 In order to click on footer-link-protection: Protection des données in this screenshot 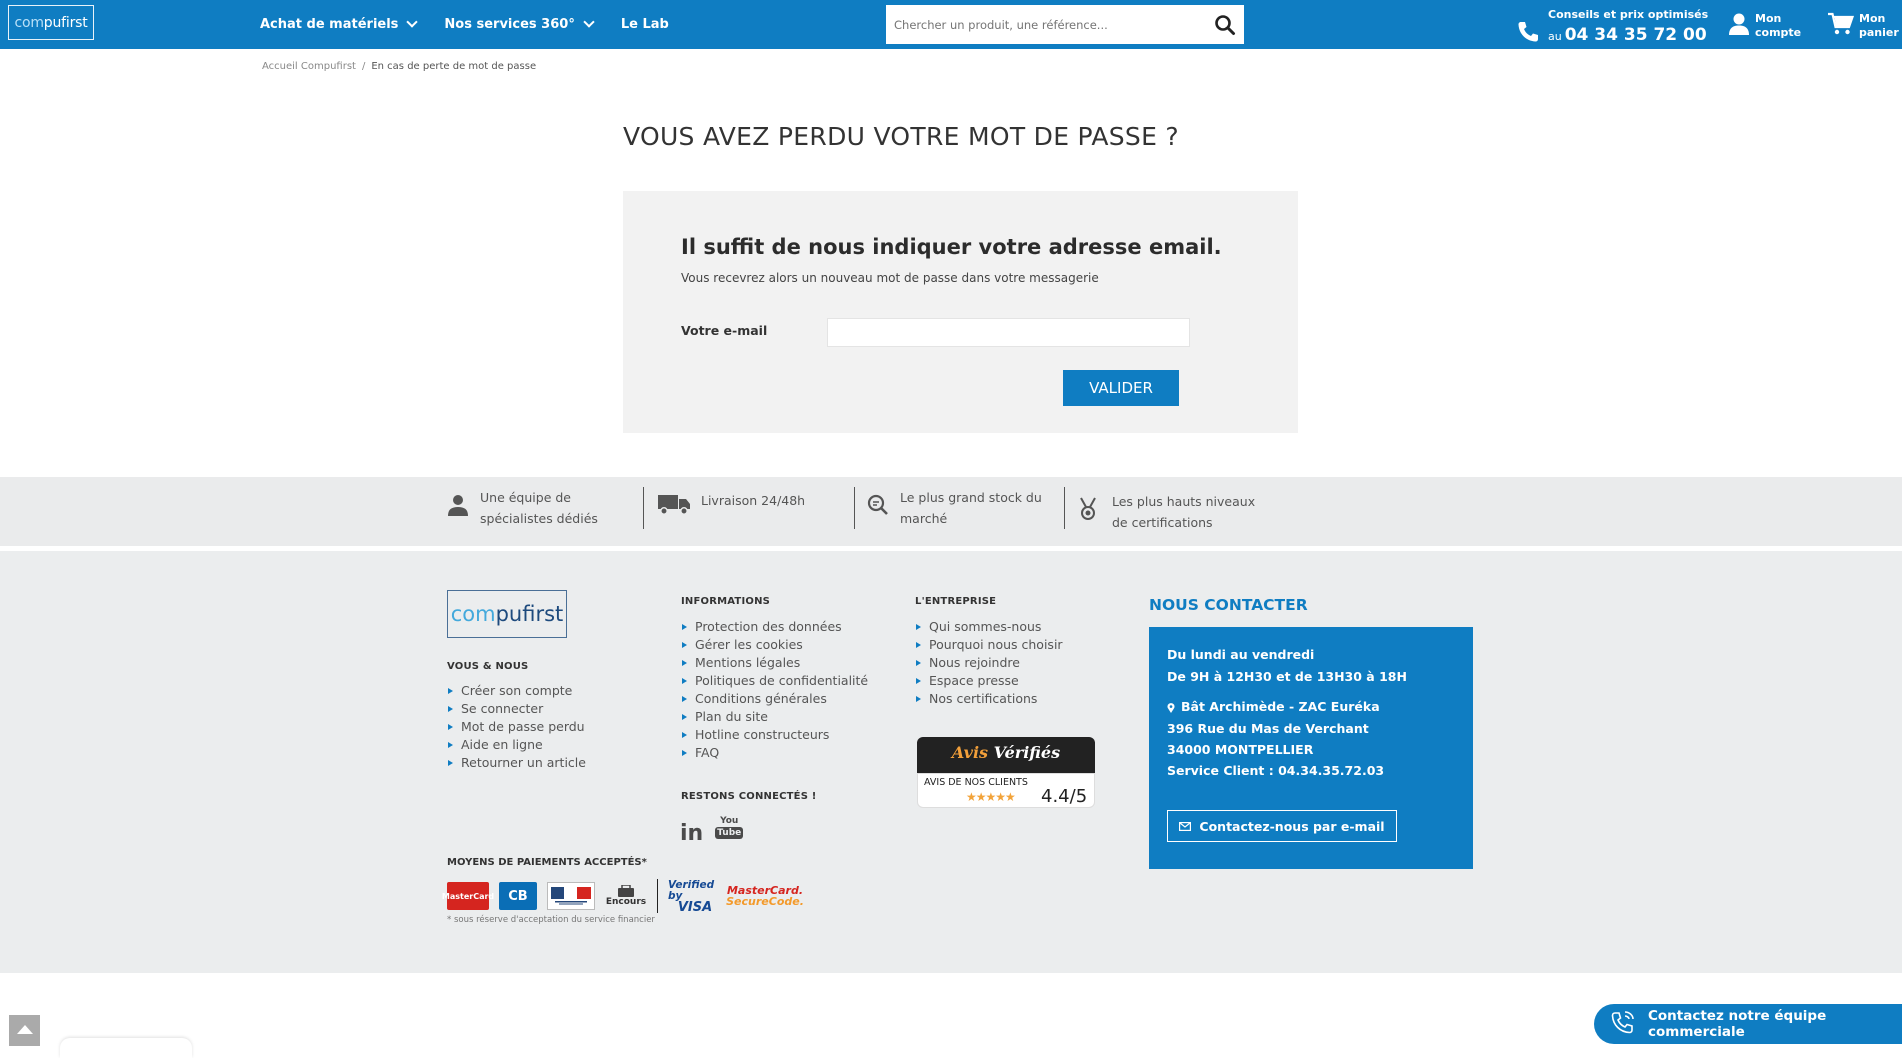, I will do `click(774, 627)`.